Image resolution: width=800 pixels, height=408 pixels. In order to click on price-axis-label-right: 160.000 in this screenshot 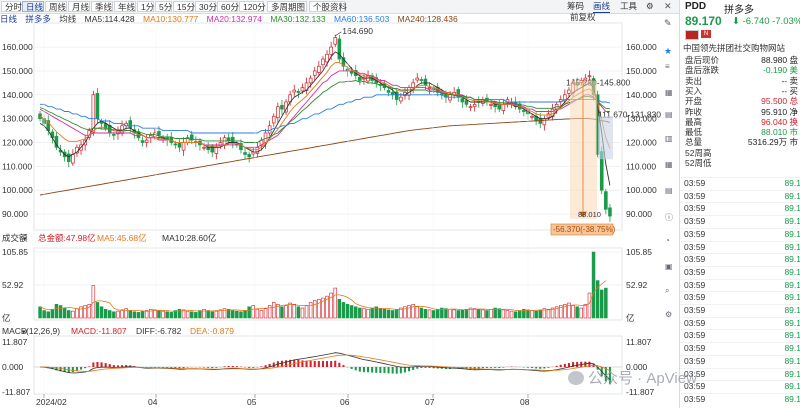, I will do `click(641, 47)`.